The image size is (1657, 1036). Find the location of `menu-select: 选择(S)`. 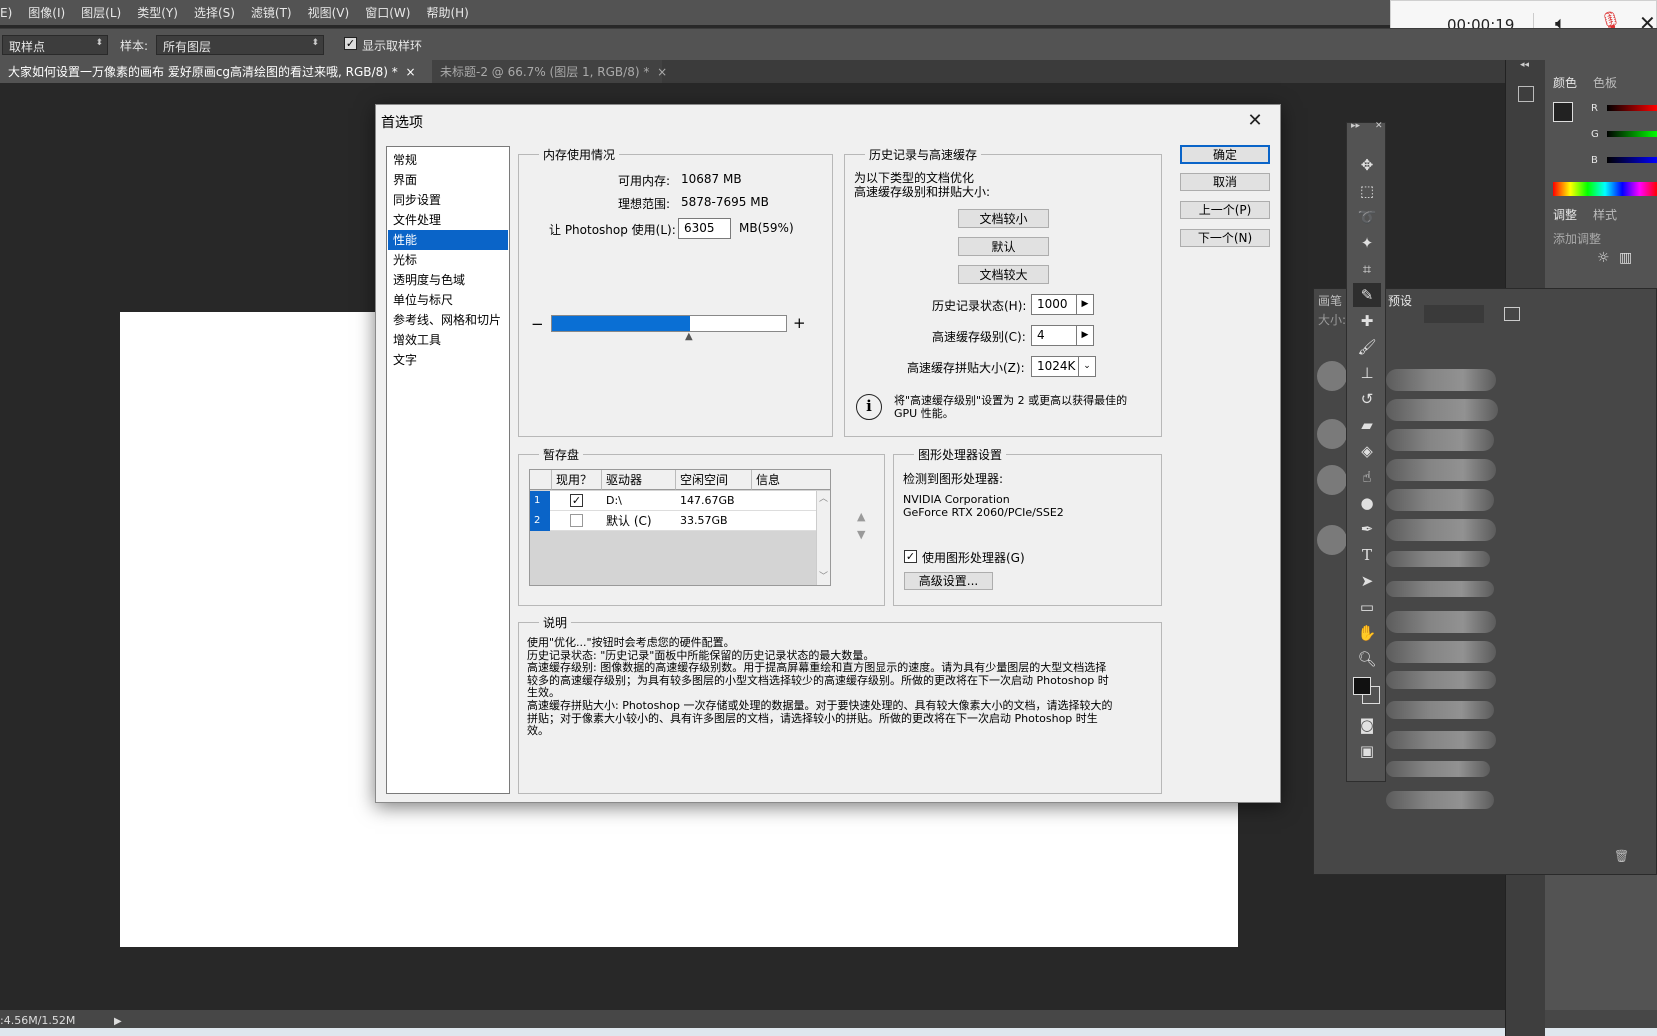

menu-select: 选择(S) is located at coordinates (214, 12).